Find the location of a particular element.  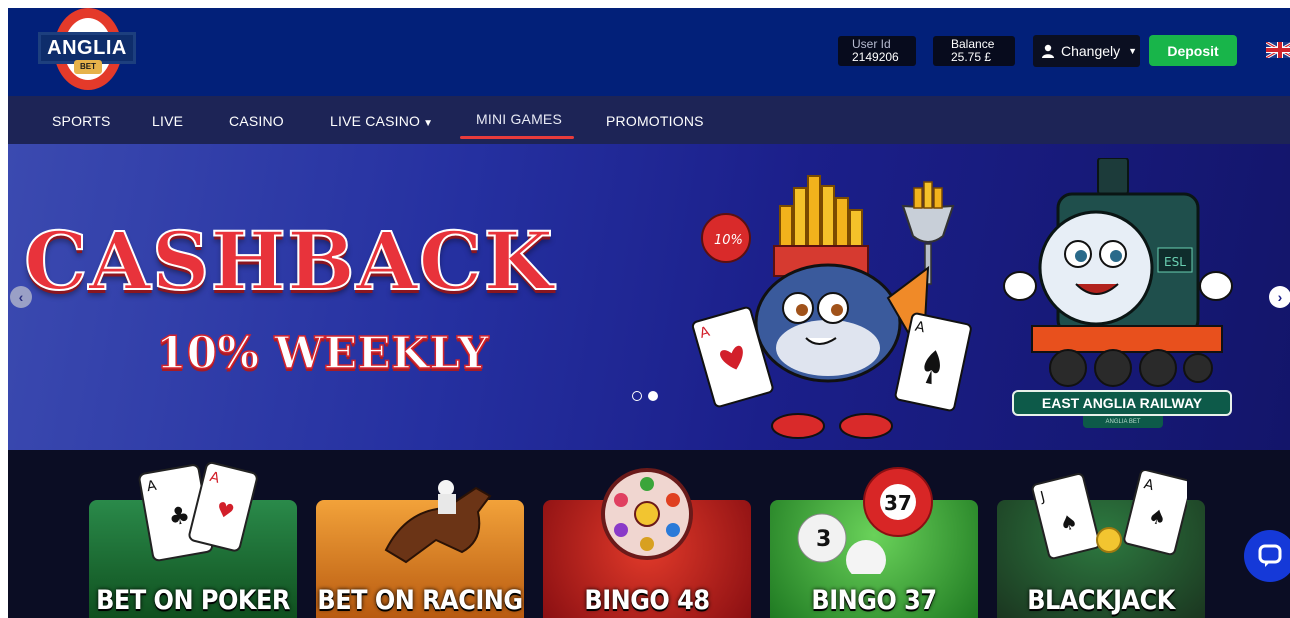

game-card-bingo-37: 3 37 BINGO 37 is located at coordinates (874, 542).